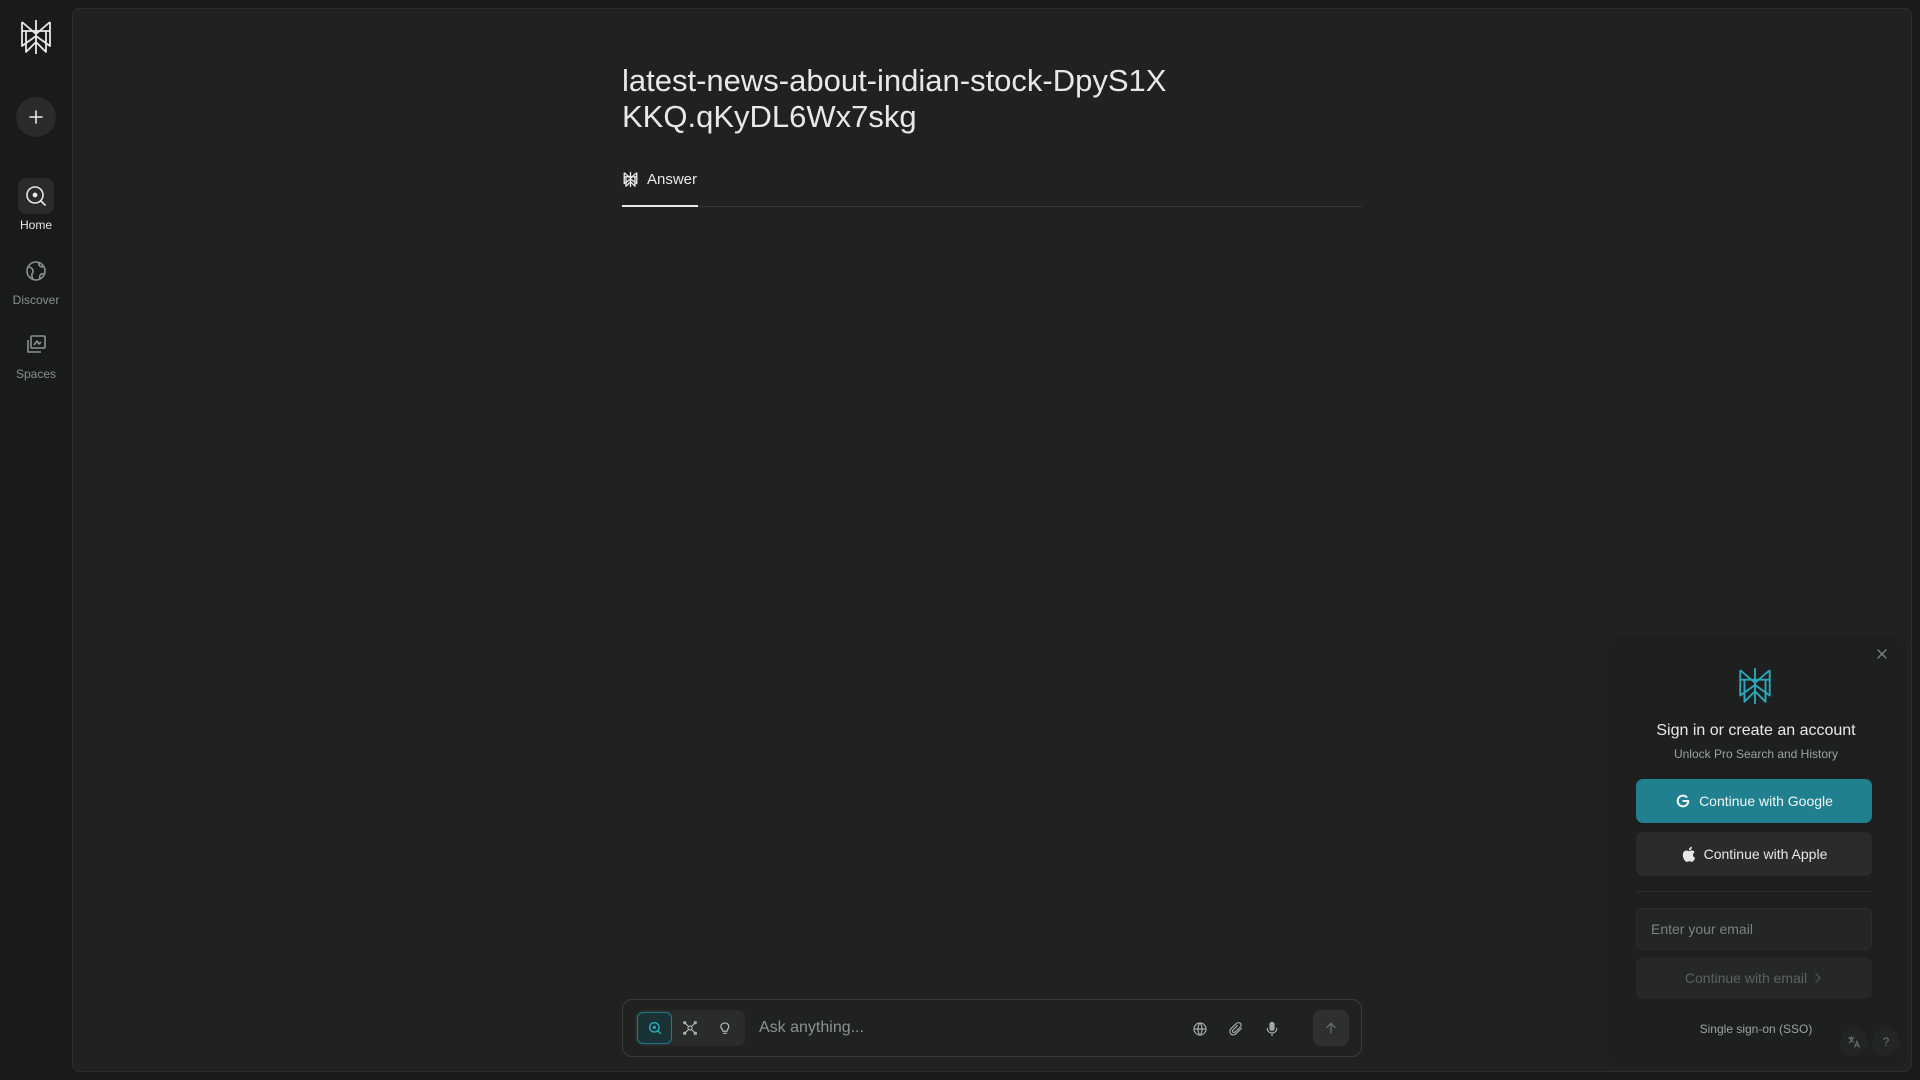 The height and width of the screenshot is (1080, 1920). I want to click on focus-web-button, so click(1200, 1029).